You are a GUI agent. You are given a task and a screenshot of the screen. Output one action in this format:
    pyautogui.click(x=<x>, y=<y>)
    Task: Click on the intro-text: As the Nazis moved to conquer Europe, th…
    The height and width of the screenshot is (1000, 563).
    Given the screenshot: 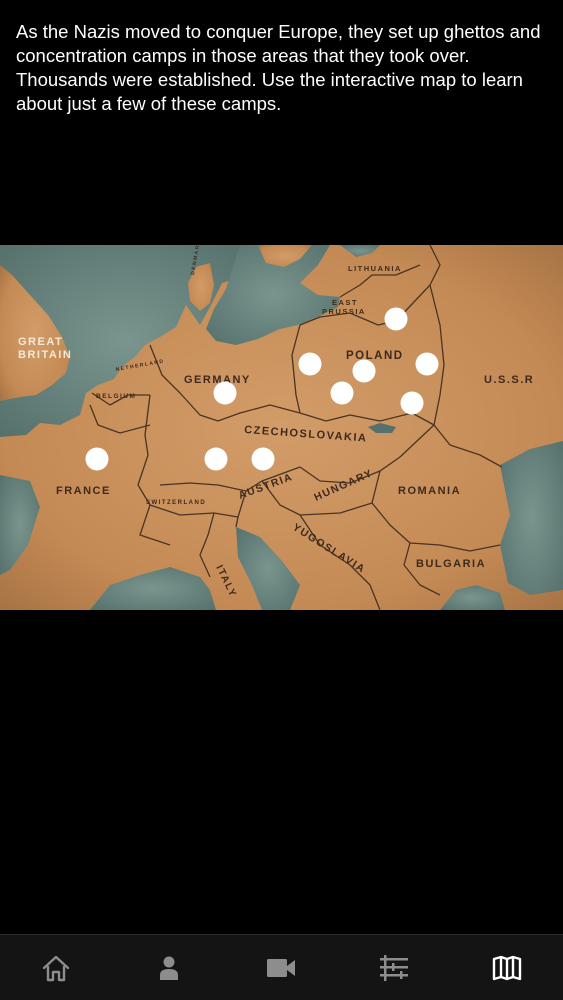 What is the action you would take?
    pyautogui.click(x=278, y=67)
    